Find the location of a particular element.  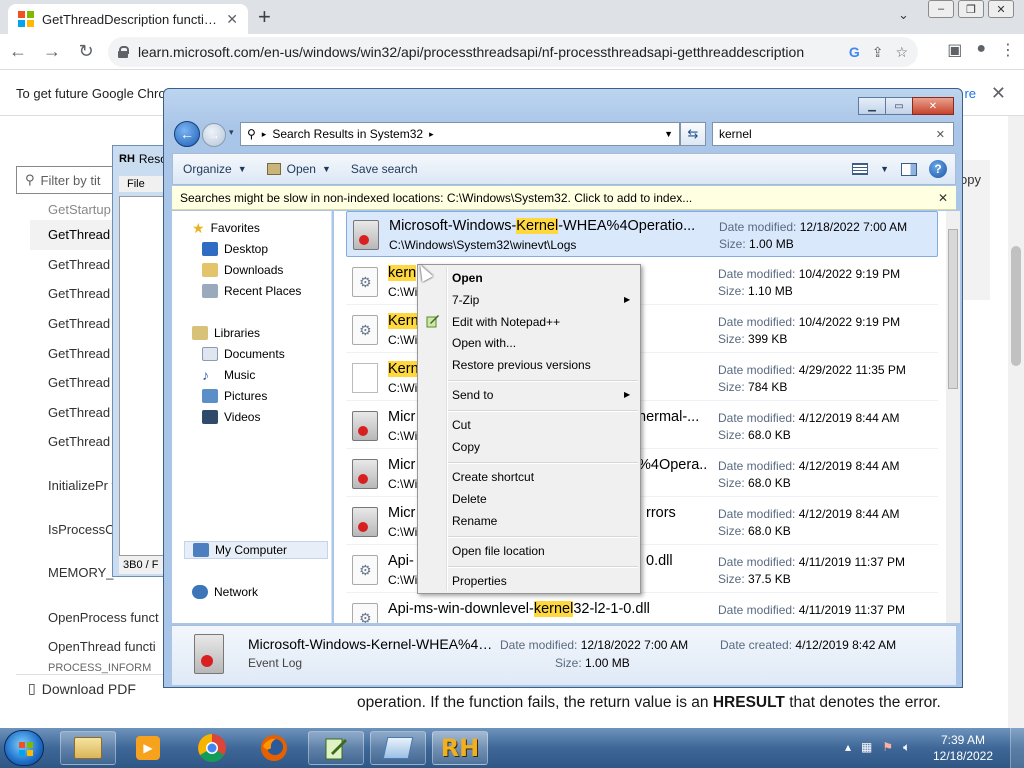

start-button is located at coordinates (24, 748).